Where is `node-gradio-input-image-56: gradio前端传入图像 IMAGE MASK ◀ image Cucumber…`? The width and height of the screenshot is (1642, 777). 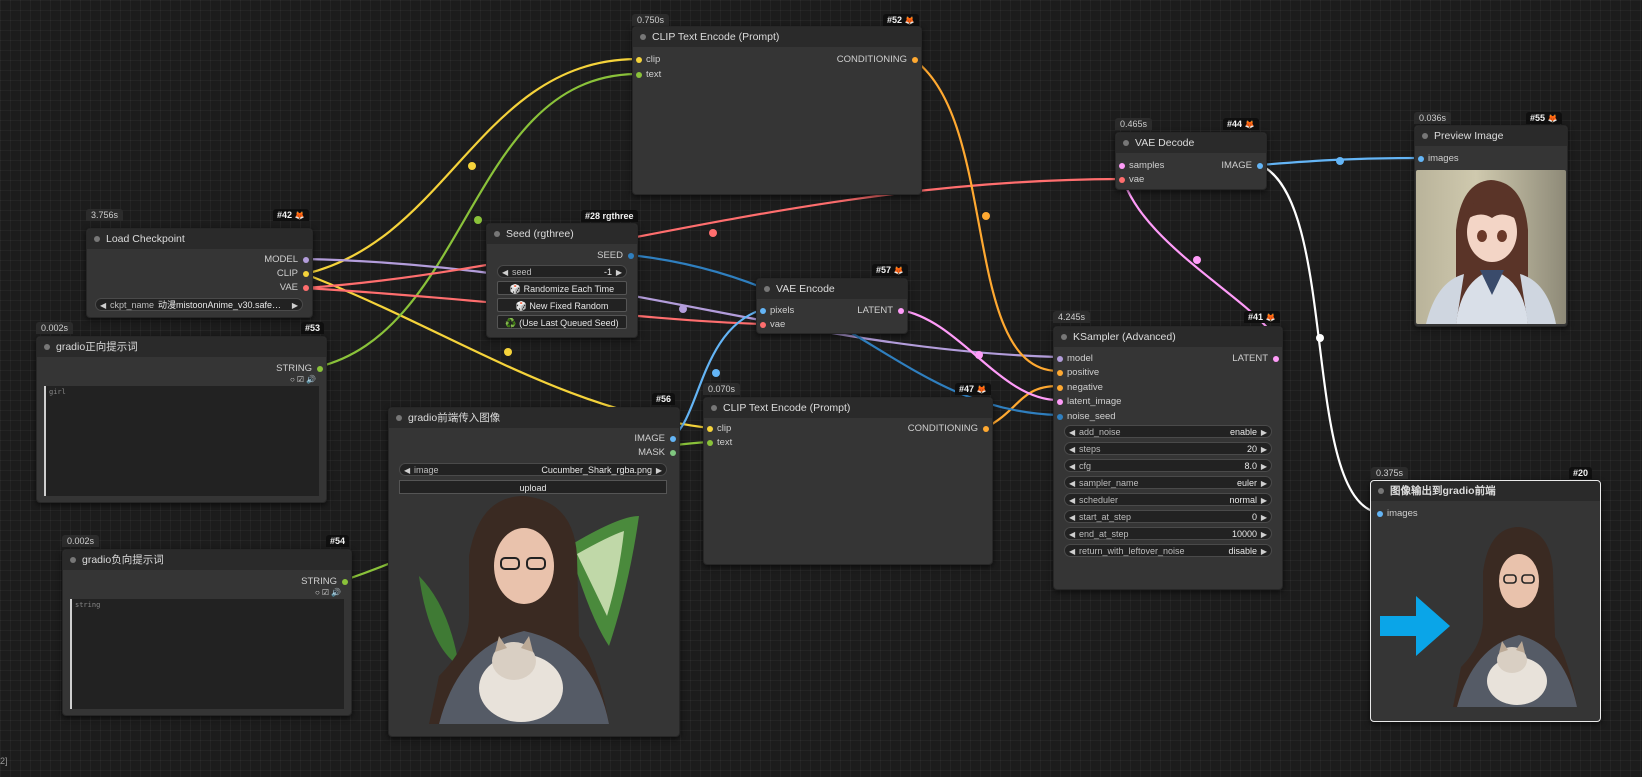 node-gradio-input-image-56: gradio前端传入图像 IMAGE MASK ◀ image Cucumber… is located at coordinates (534, 572).